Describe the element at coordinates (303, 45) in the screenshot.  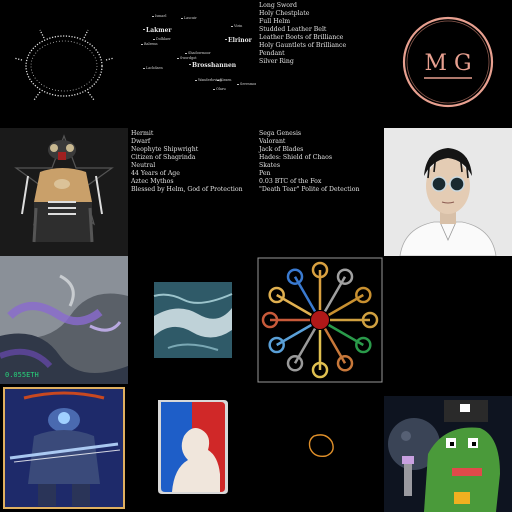
I see `item-list-entry: Holy Gauntlets of Brilliance` at that location.